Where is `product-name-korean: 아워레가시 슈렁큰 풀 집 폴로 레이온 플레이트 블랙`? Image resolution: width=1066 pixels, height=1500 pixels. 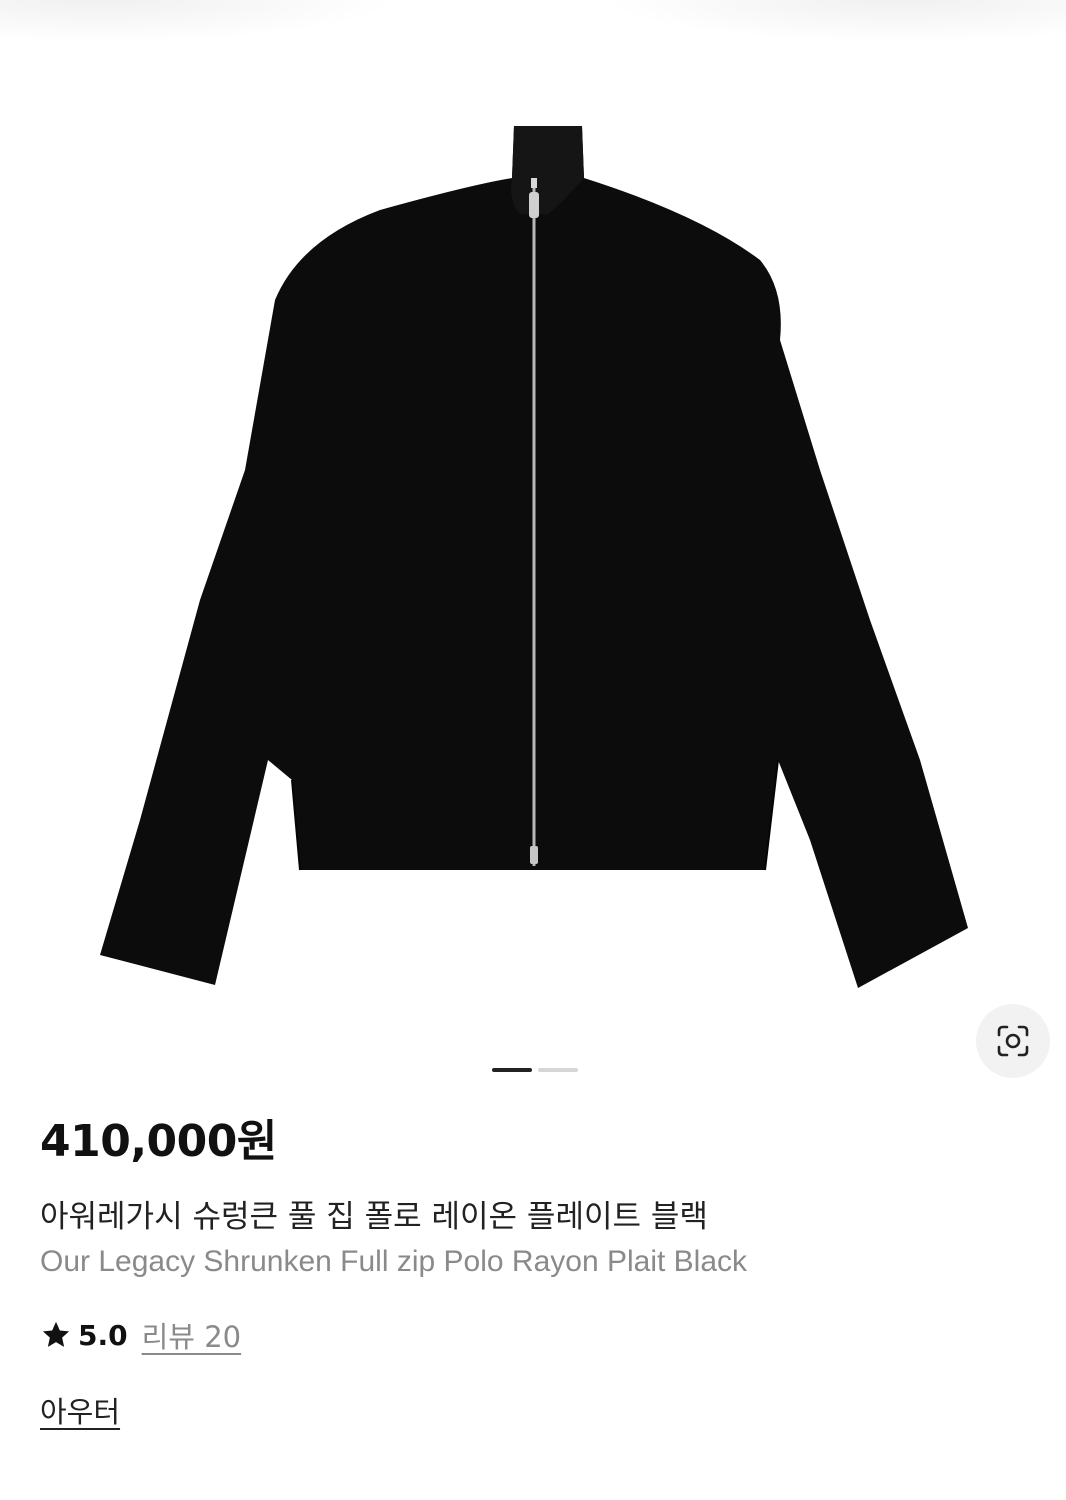
product-name-korean: 아워레가시 슈렁큰 풀 집 폴로 레이온 플레이트 블랙 is located at coordinates (374, 1217).